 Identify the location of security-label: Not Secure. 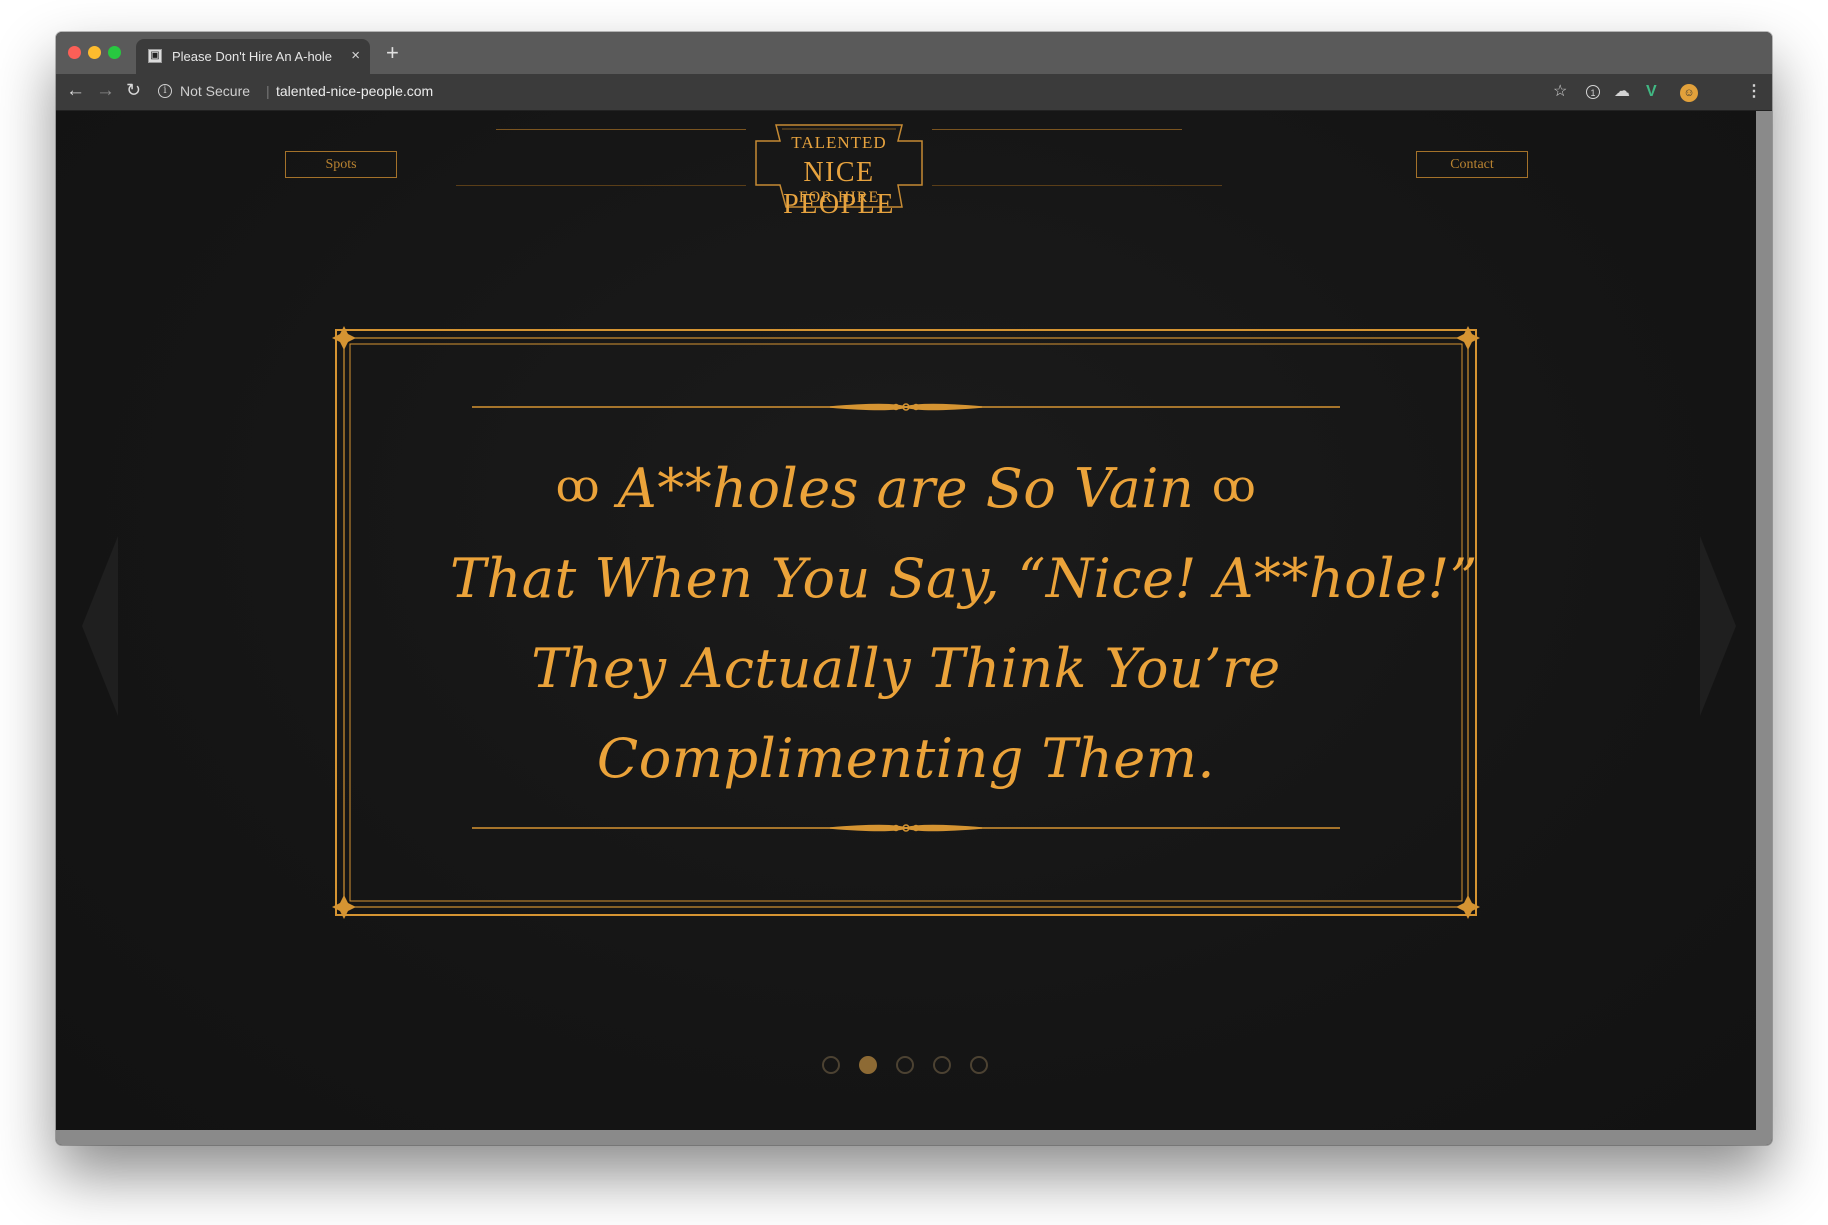
(215, 91).